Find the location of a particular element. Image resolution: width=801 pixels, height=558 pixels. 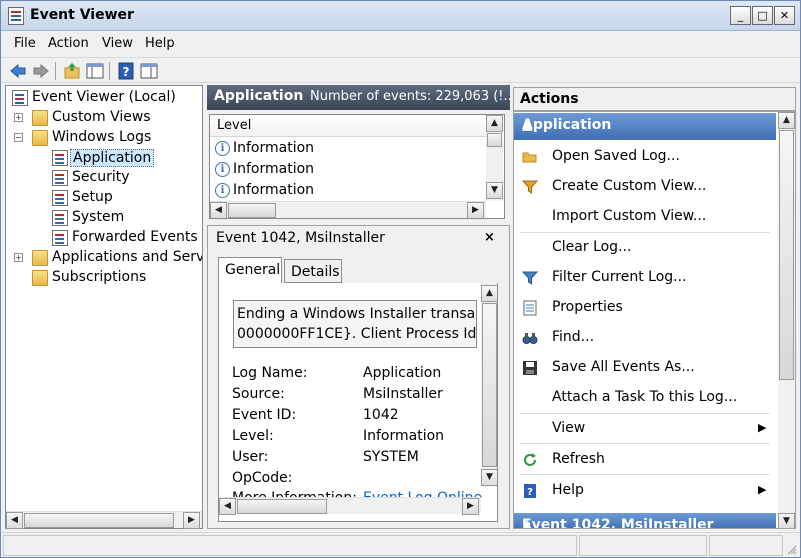

help-icon: ? is located at coordinates (126, 71).